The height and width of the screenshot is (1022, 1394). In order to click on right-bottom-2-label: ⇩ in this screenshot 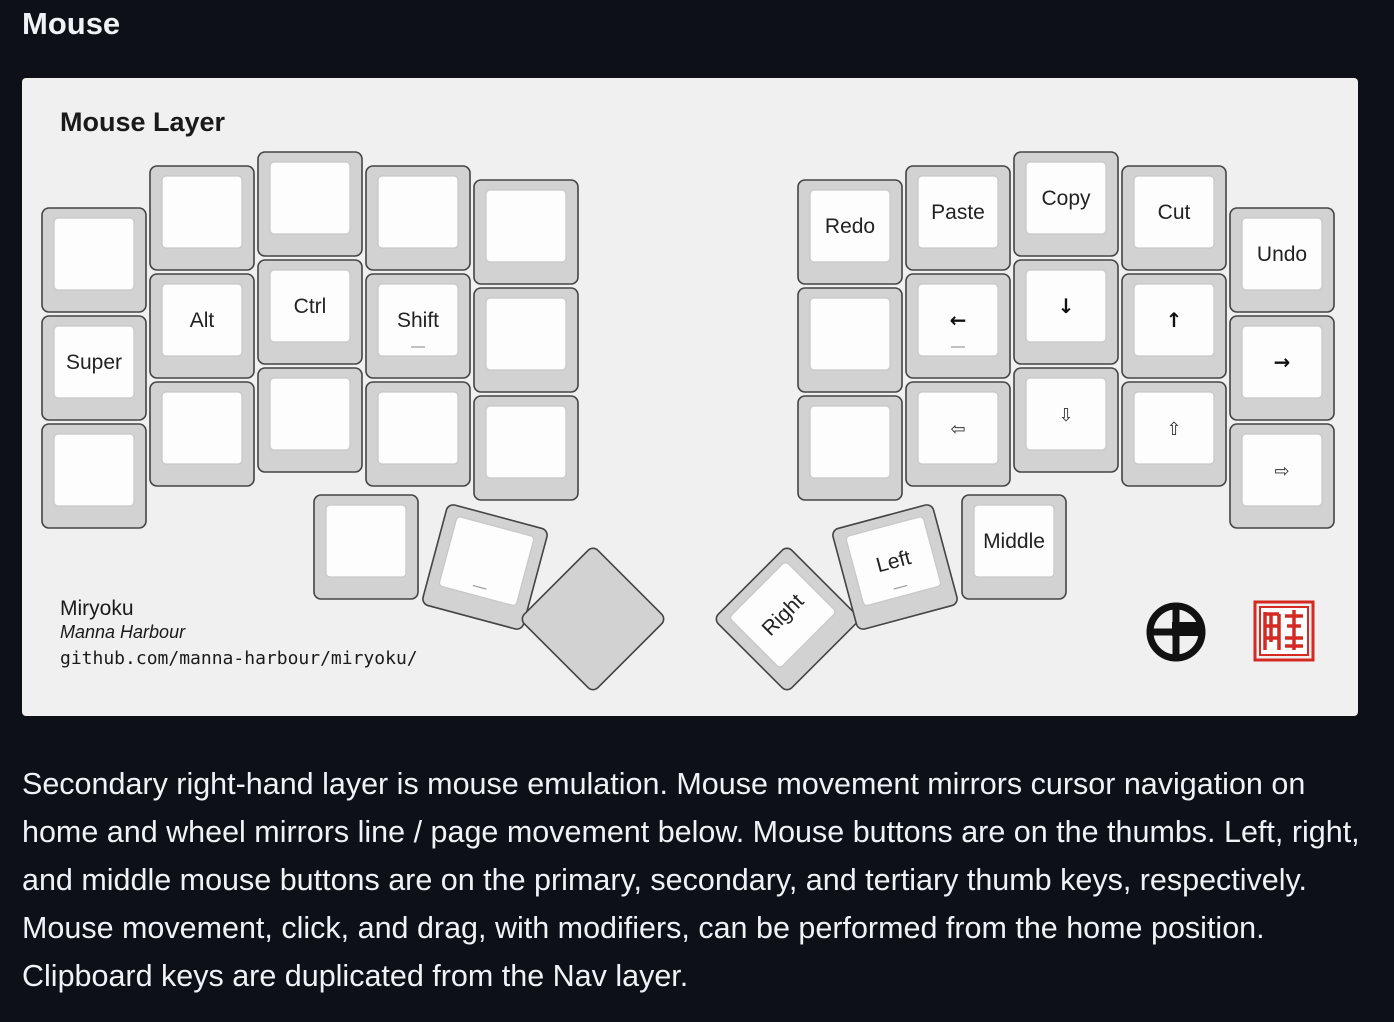, I will do `click(1065, 415)`.